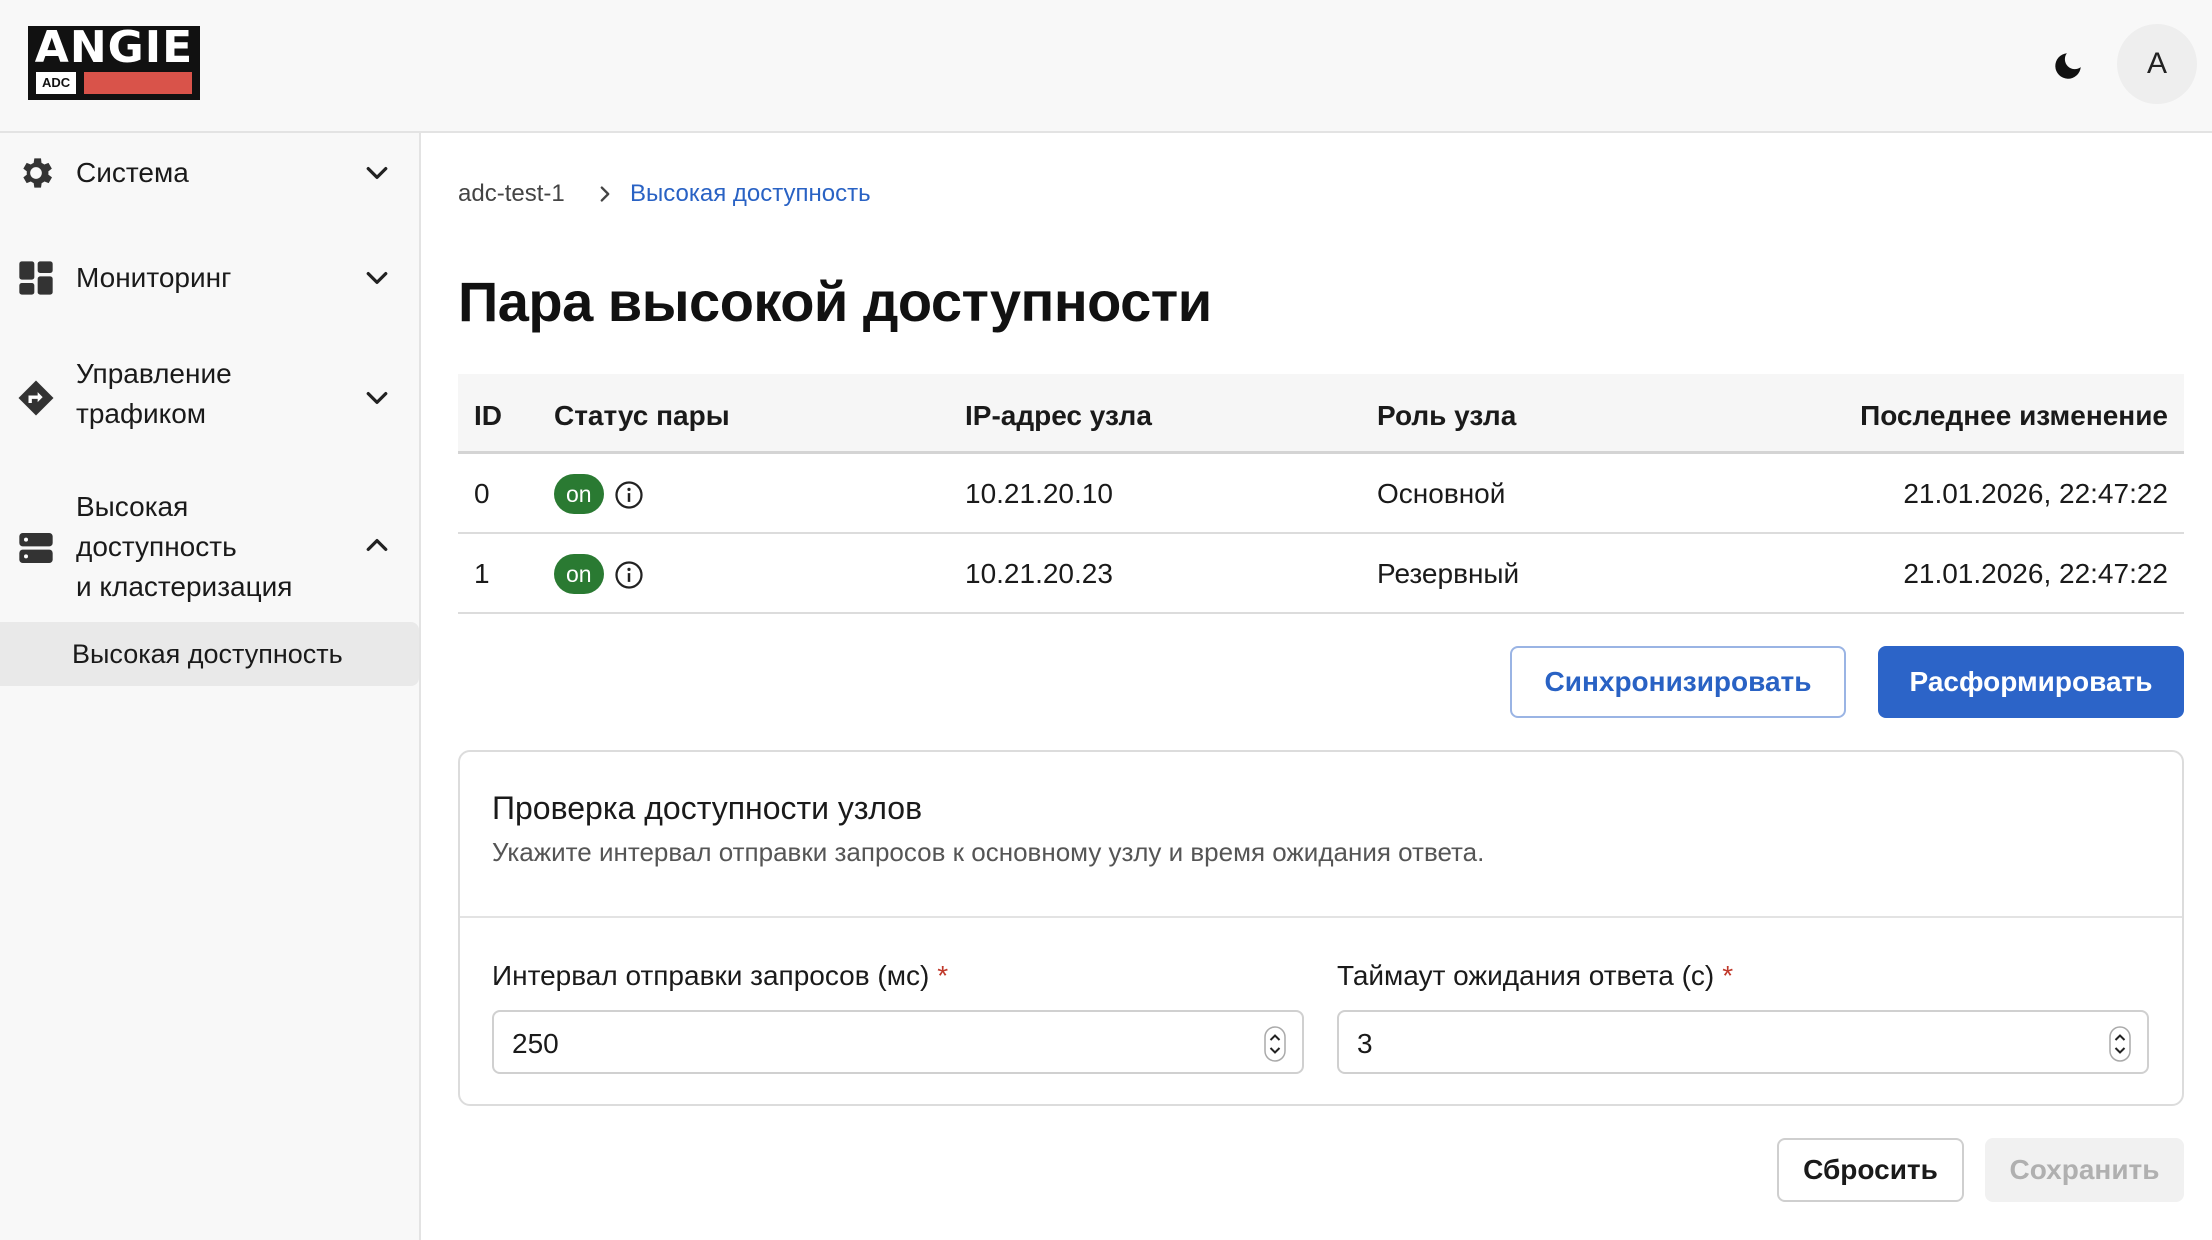 This screenshot has height=1240, width=2212. Describe the element at coordinates (2031, 682) in the screenshot. I see `disband-button: Расформировать` at that location.